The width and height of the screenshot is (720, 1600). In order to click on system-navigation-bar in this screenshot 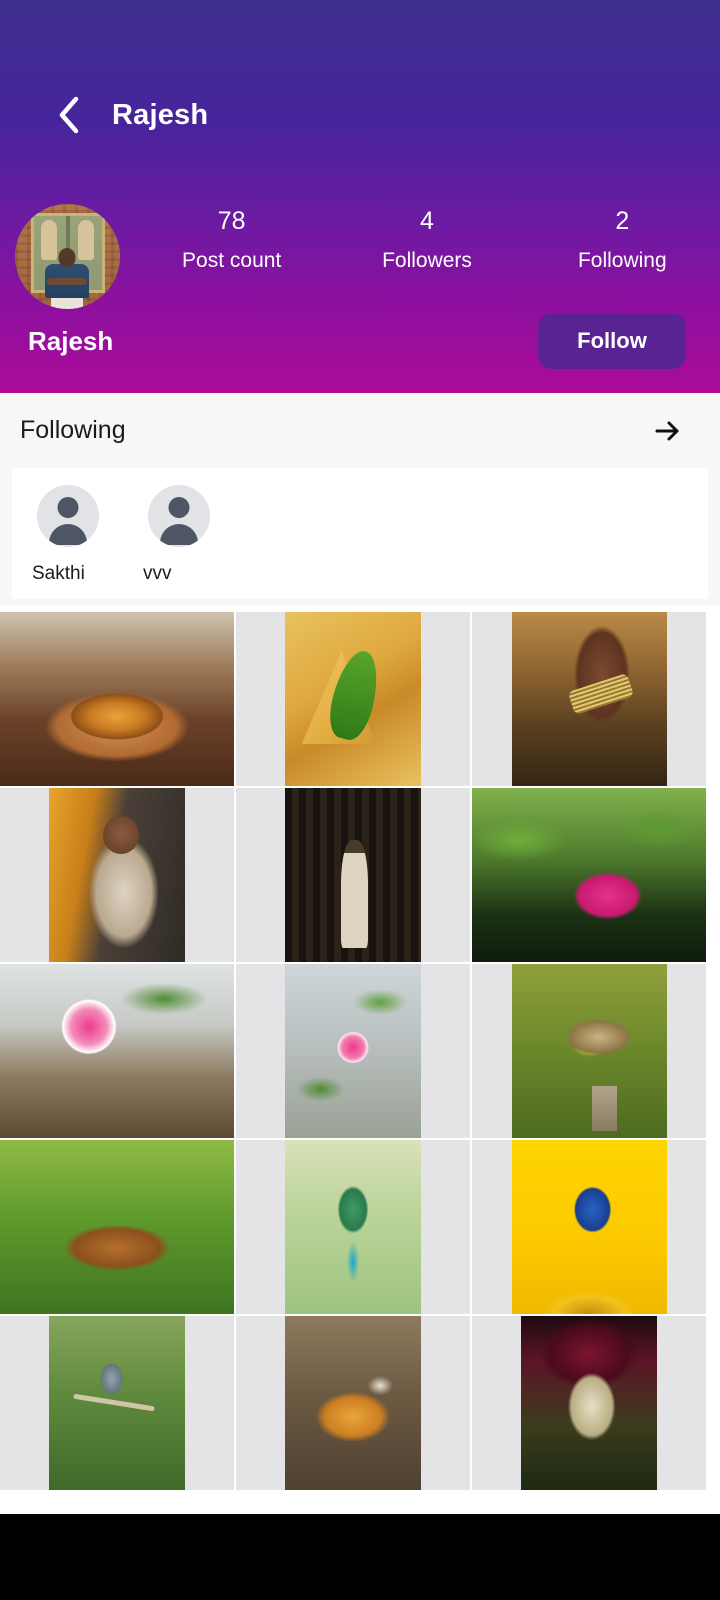, I will do `click(360, 1557)`.